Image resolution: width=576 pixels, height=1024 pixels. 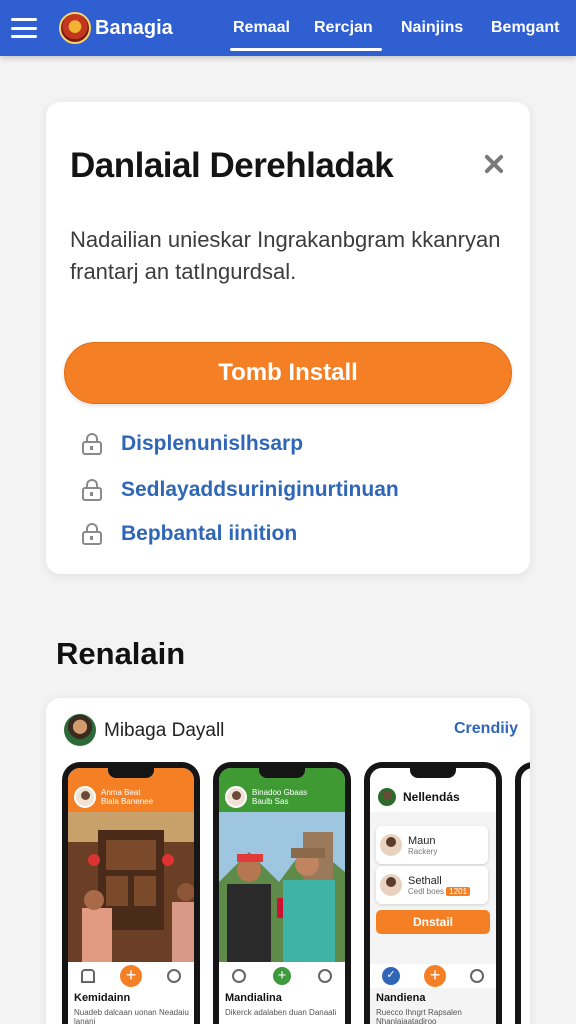 I want to click on menu-icon, so click(x=24, y=28).